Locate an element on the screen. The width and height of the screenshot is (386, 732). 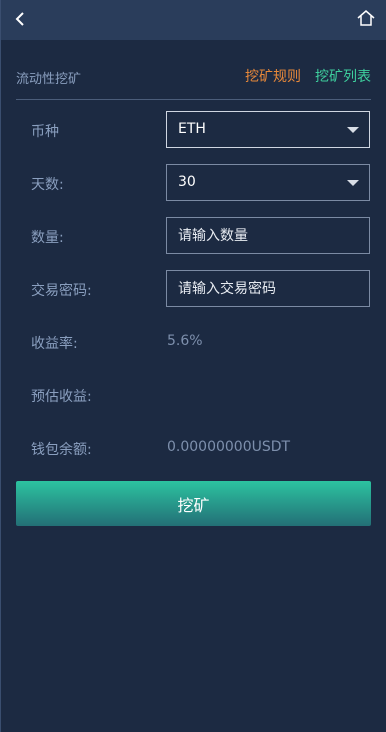
section-title: 流动性挖矿 is located at coordinates (49, 79).